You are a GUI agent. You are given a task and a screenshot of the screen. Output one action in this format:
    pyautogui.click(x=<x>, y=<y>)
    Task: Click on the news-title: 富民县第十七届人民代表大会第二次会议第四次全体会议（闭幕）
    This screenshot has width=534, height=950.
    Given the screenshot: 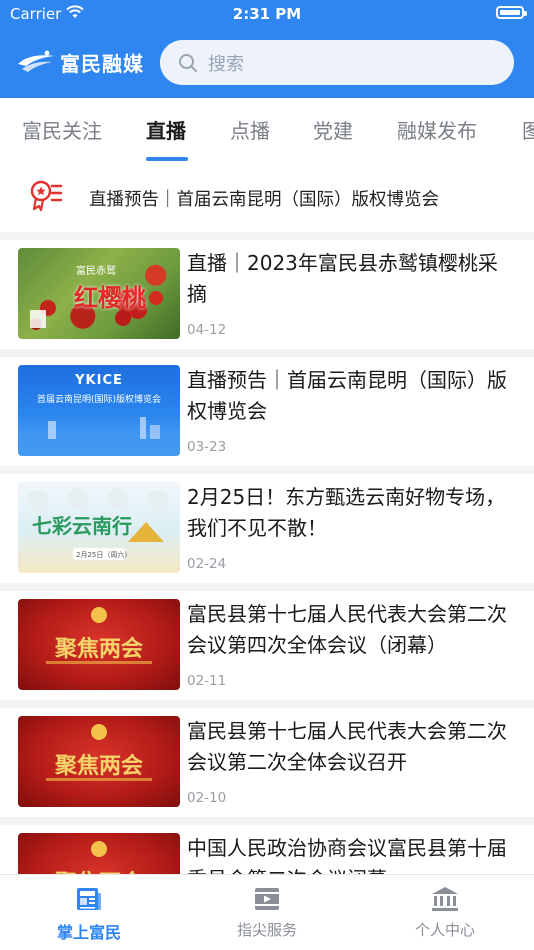 What is the action you would take?
    pyautogui.click(x=347, y=629)
    